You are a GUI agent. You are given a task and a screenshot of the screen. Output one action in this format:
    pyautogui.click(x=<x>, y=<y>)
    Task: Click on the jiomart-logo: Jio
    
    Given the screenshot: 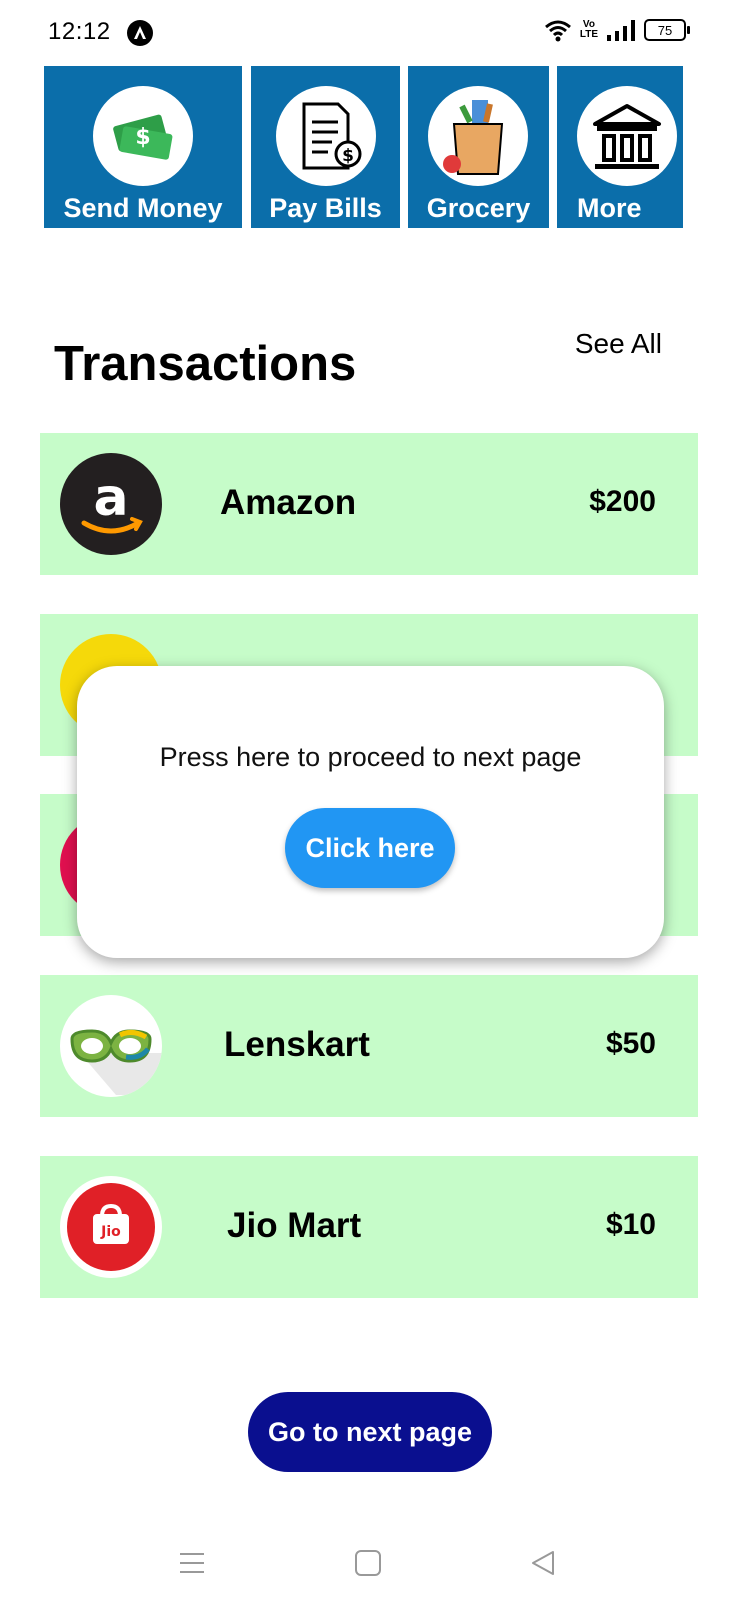 What is the action you would take?
    pyautogui.click(x=111, y=1227)
    